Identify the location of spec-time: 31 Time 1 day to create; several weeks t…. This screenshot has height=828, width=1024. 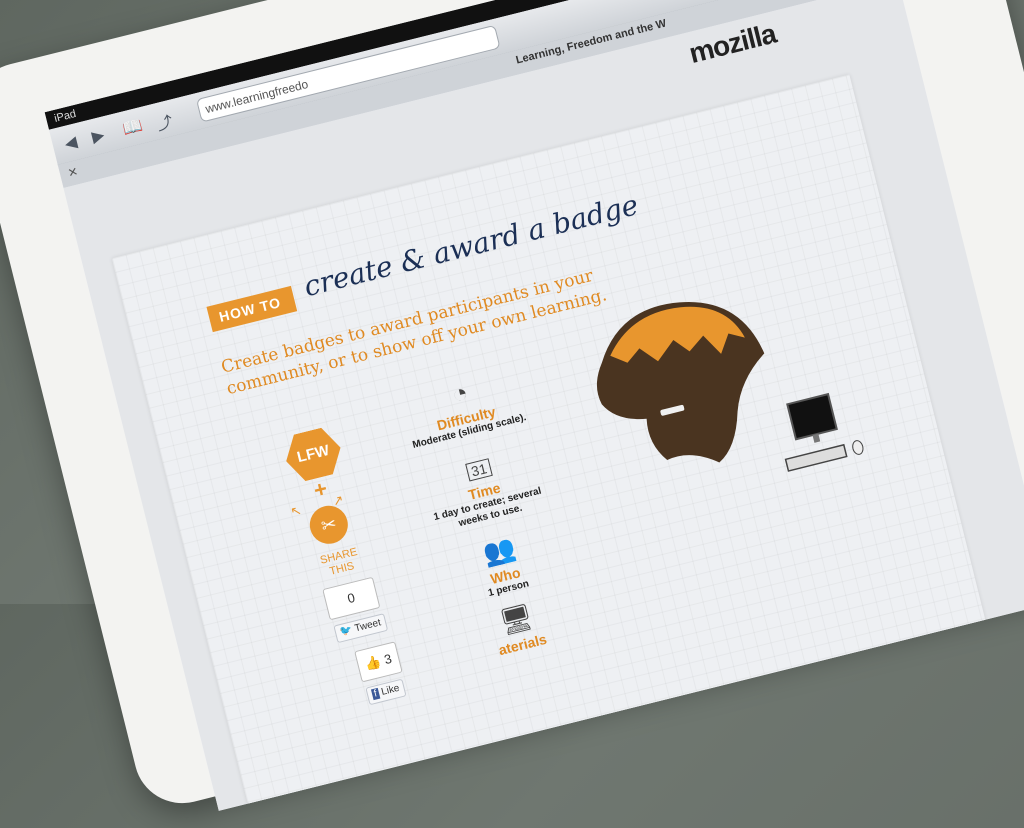
(483, 487).